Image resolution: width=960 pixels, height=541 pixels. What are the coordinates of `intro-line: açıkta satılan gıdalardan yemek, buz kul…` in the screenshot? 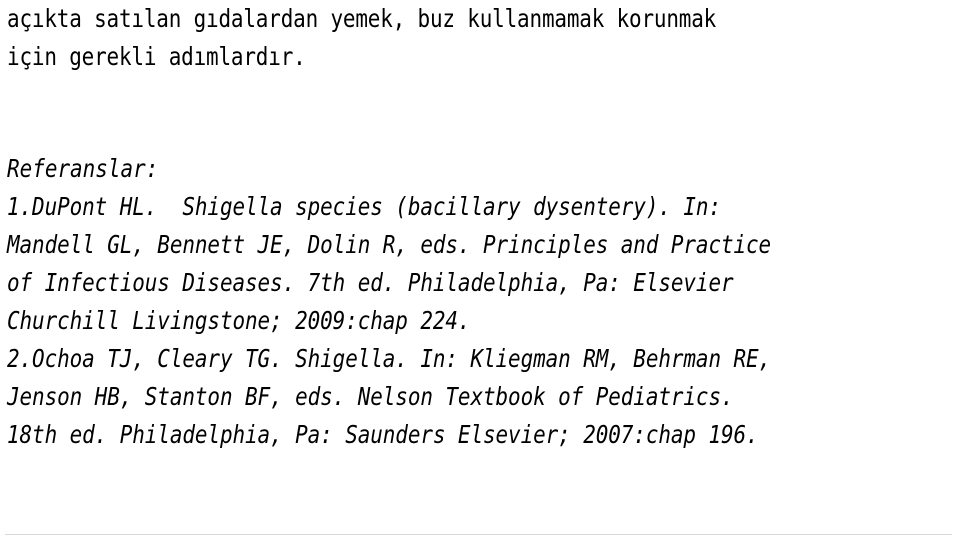 It's located at (362, 18).